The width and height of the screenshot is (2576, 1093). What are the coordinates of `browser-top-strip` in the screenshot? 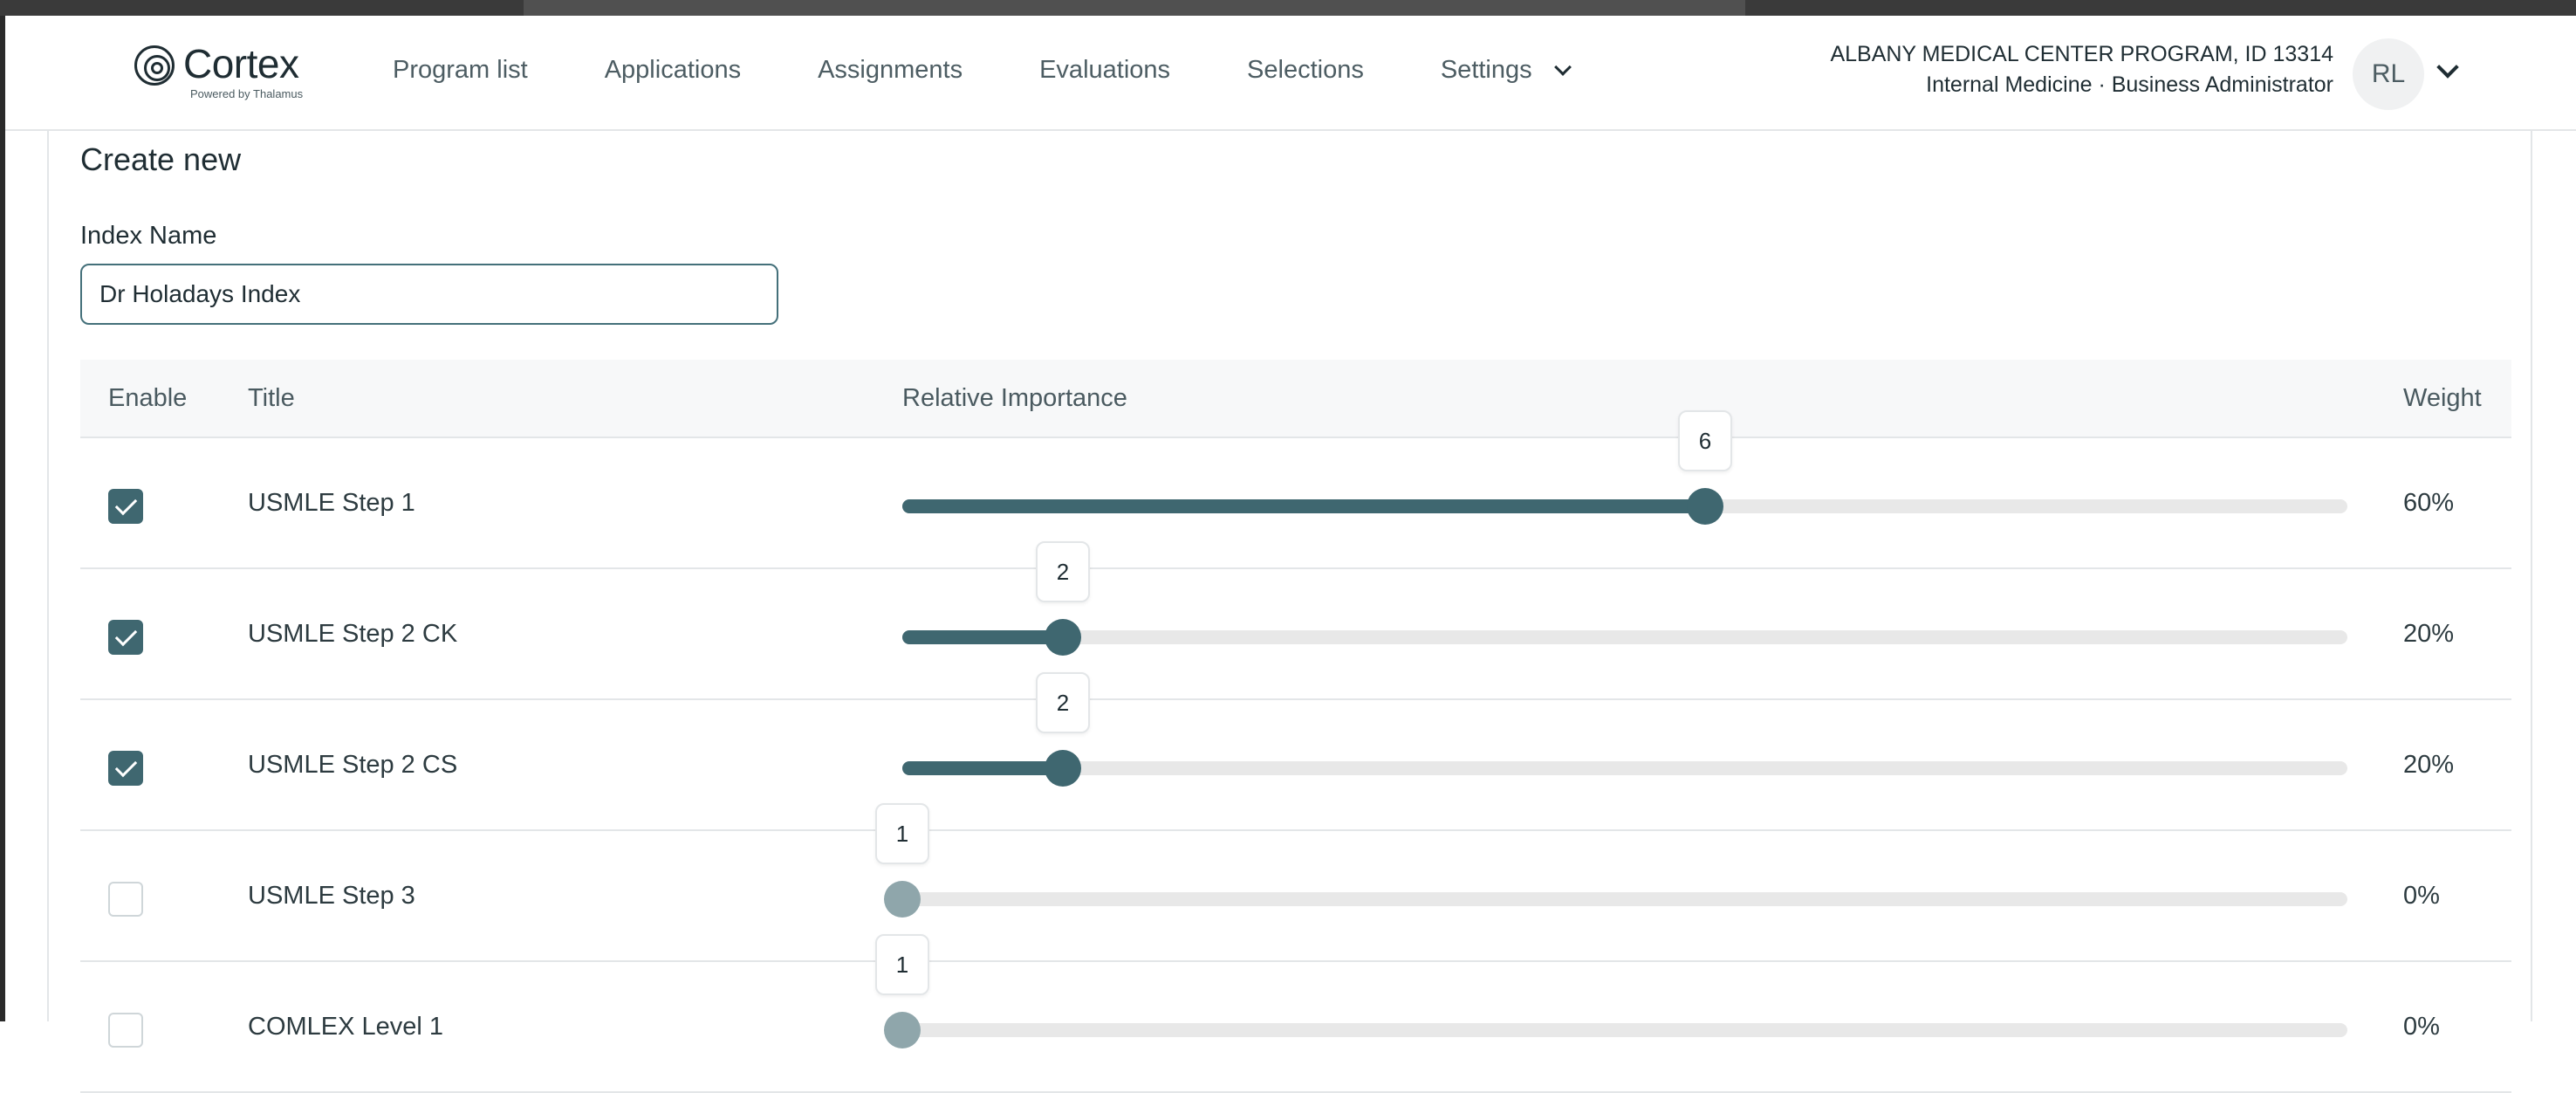 It's located at (1288, 8).